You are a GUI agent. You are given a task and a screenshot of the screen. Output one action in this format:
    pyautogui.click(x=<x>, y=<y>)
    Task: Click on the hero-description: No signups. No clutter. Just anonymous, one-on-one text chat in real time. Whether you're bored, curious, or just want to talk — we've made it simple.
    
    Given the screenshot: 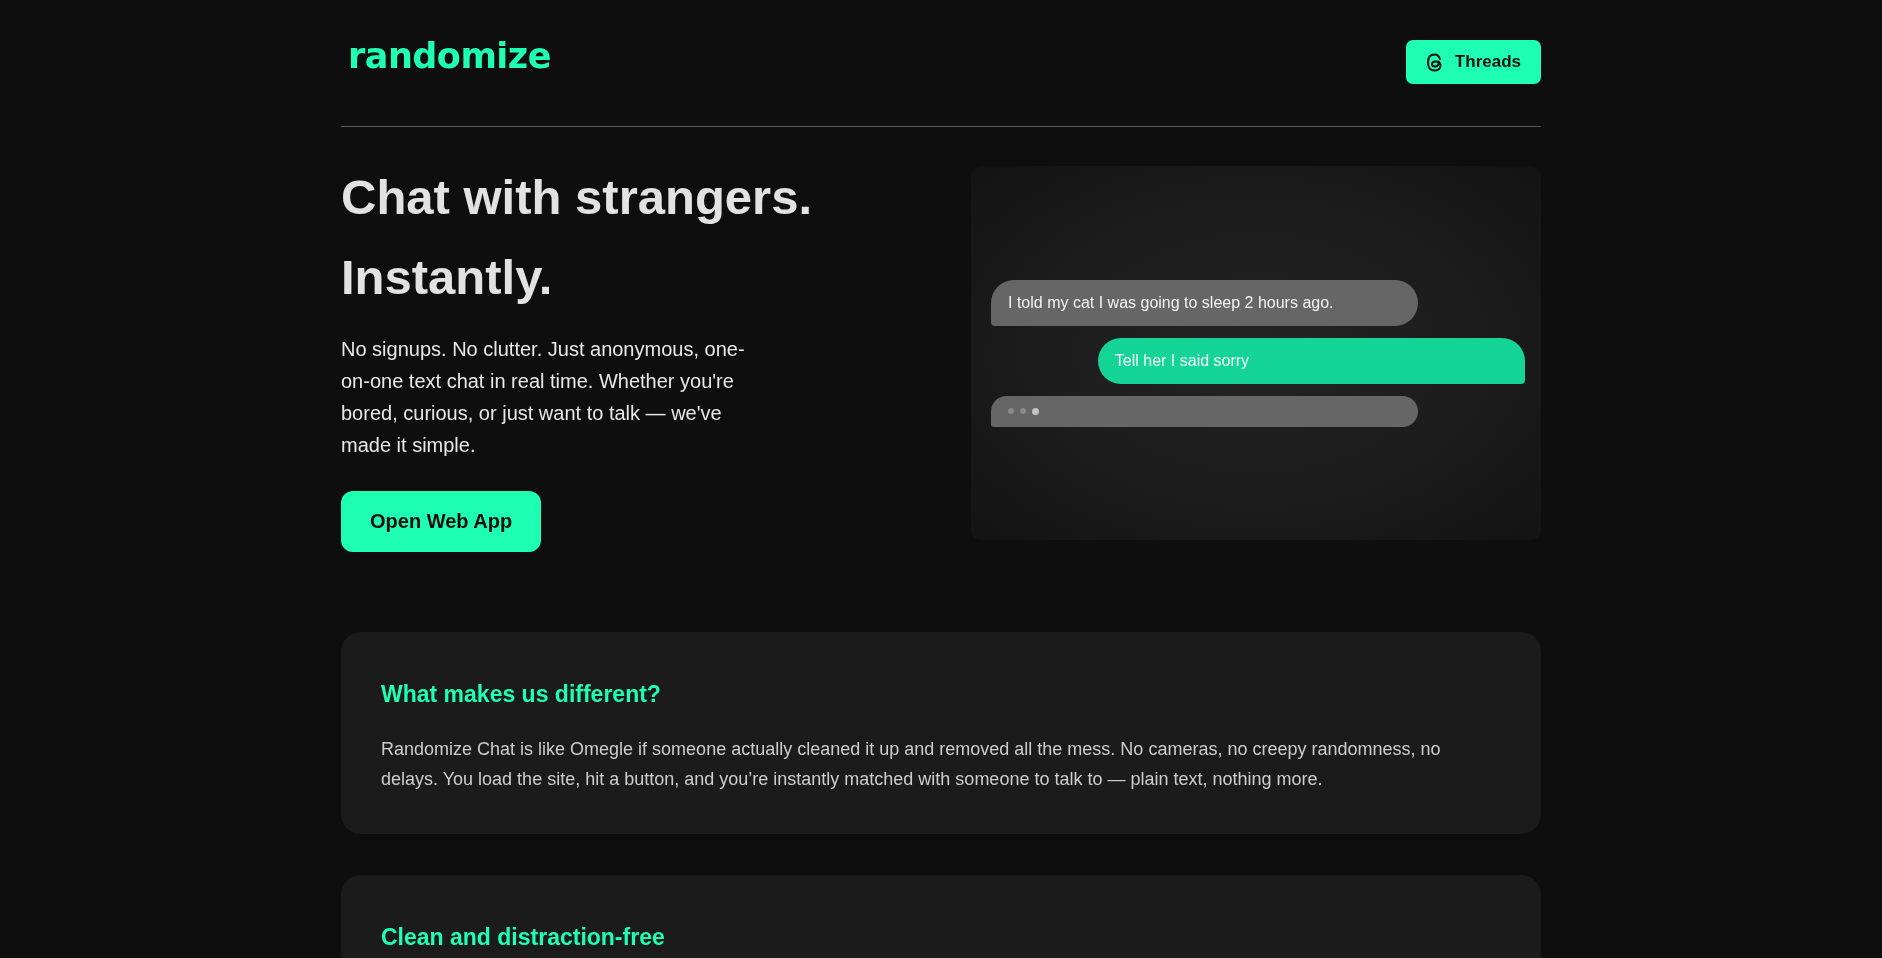 What is the action you would take?
    pyautogui.click(x=543, y=397)
    